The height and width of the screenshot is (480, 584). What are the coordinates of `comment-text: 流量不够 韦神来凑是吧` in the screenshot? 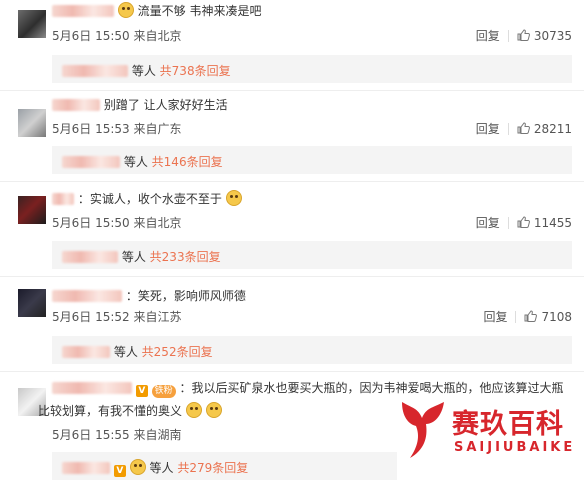 It's located at (199, 11).